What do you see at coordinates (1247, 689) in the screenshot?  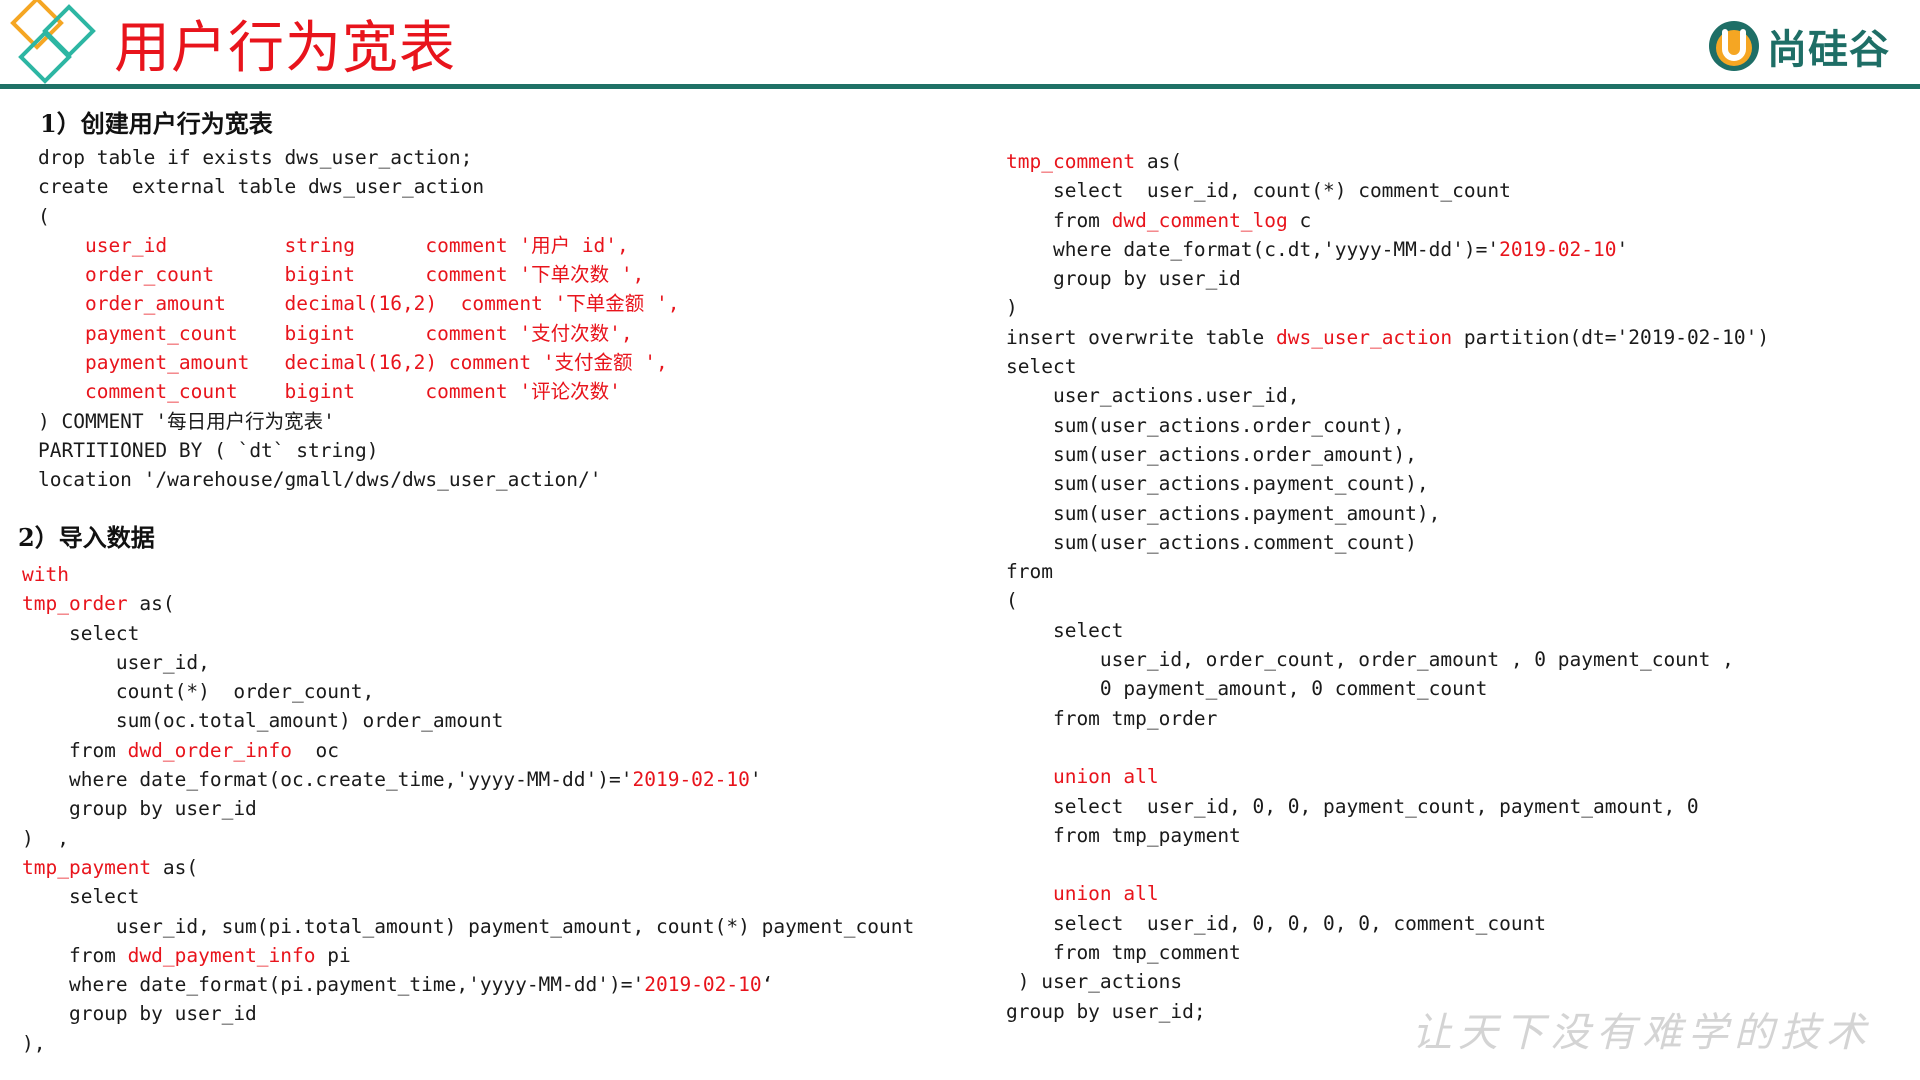 I see `code-text: 0 payment_amount, 0 comment_count` at bounding box center [1247, 689].